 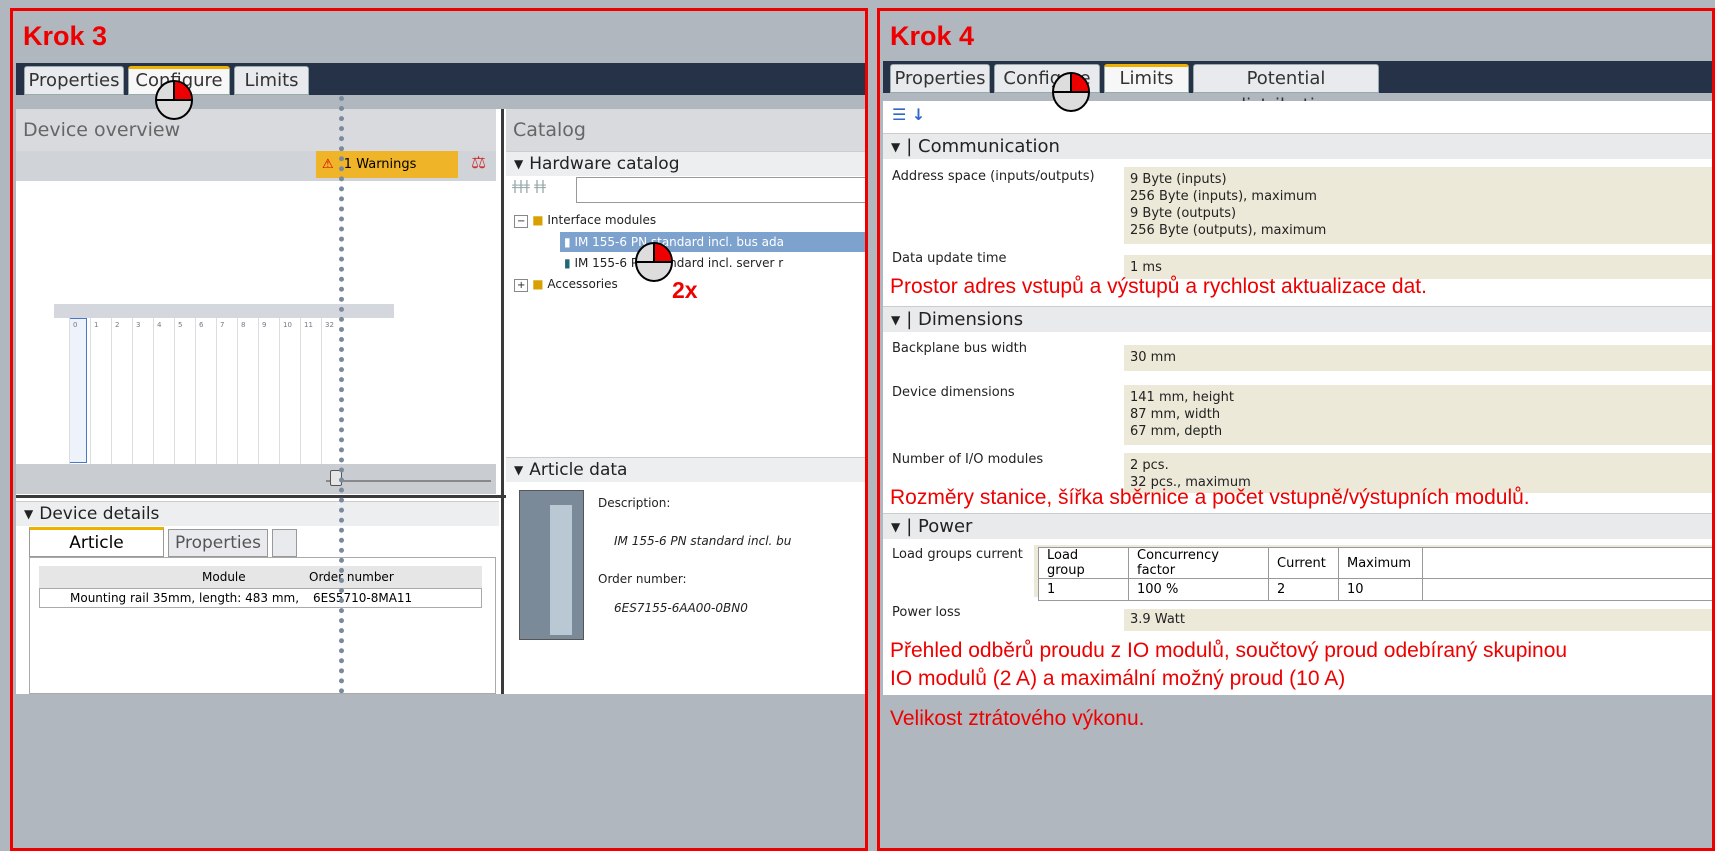 What do you see at coordinates (1178, 179) in the screenshot?
I see `address-line: 9 Byte (inputs)` at bounding box center [1178, 179].